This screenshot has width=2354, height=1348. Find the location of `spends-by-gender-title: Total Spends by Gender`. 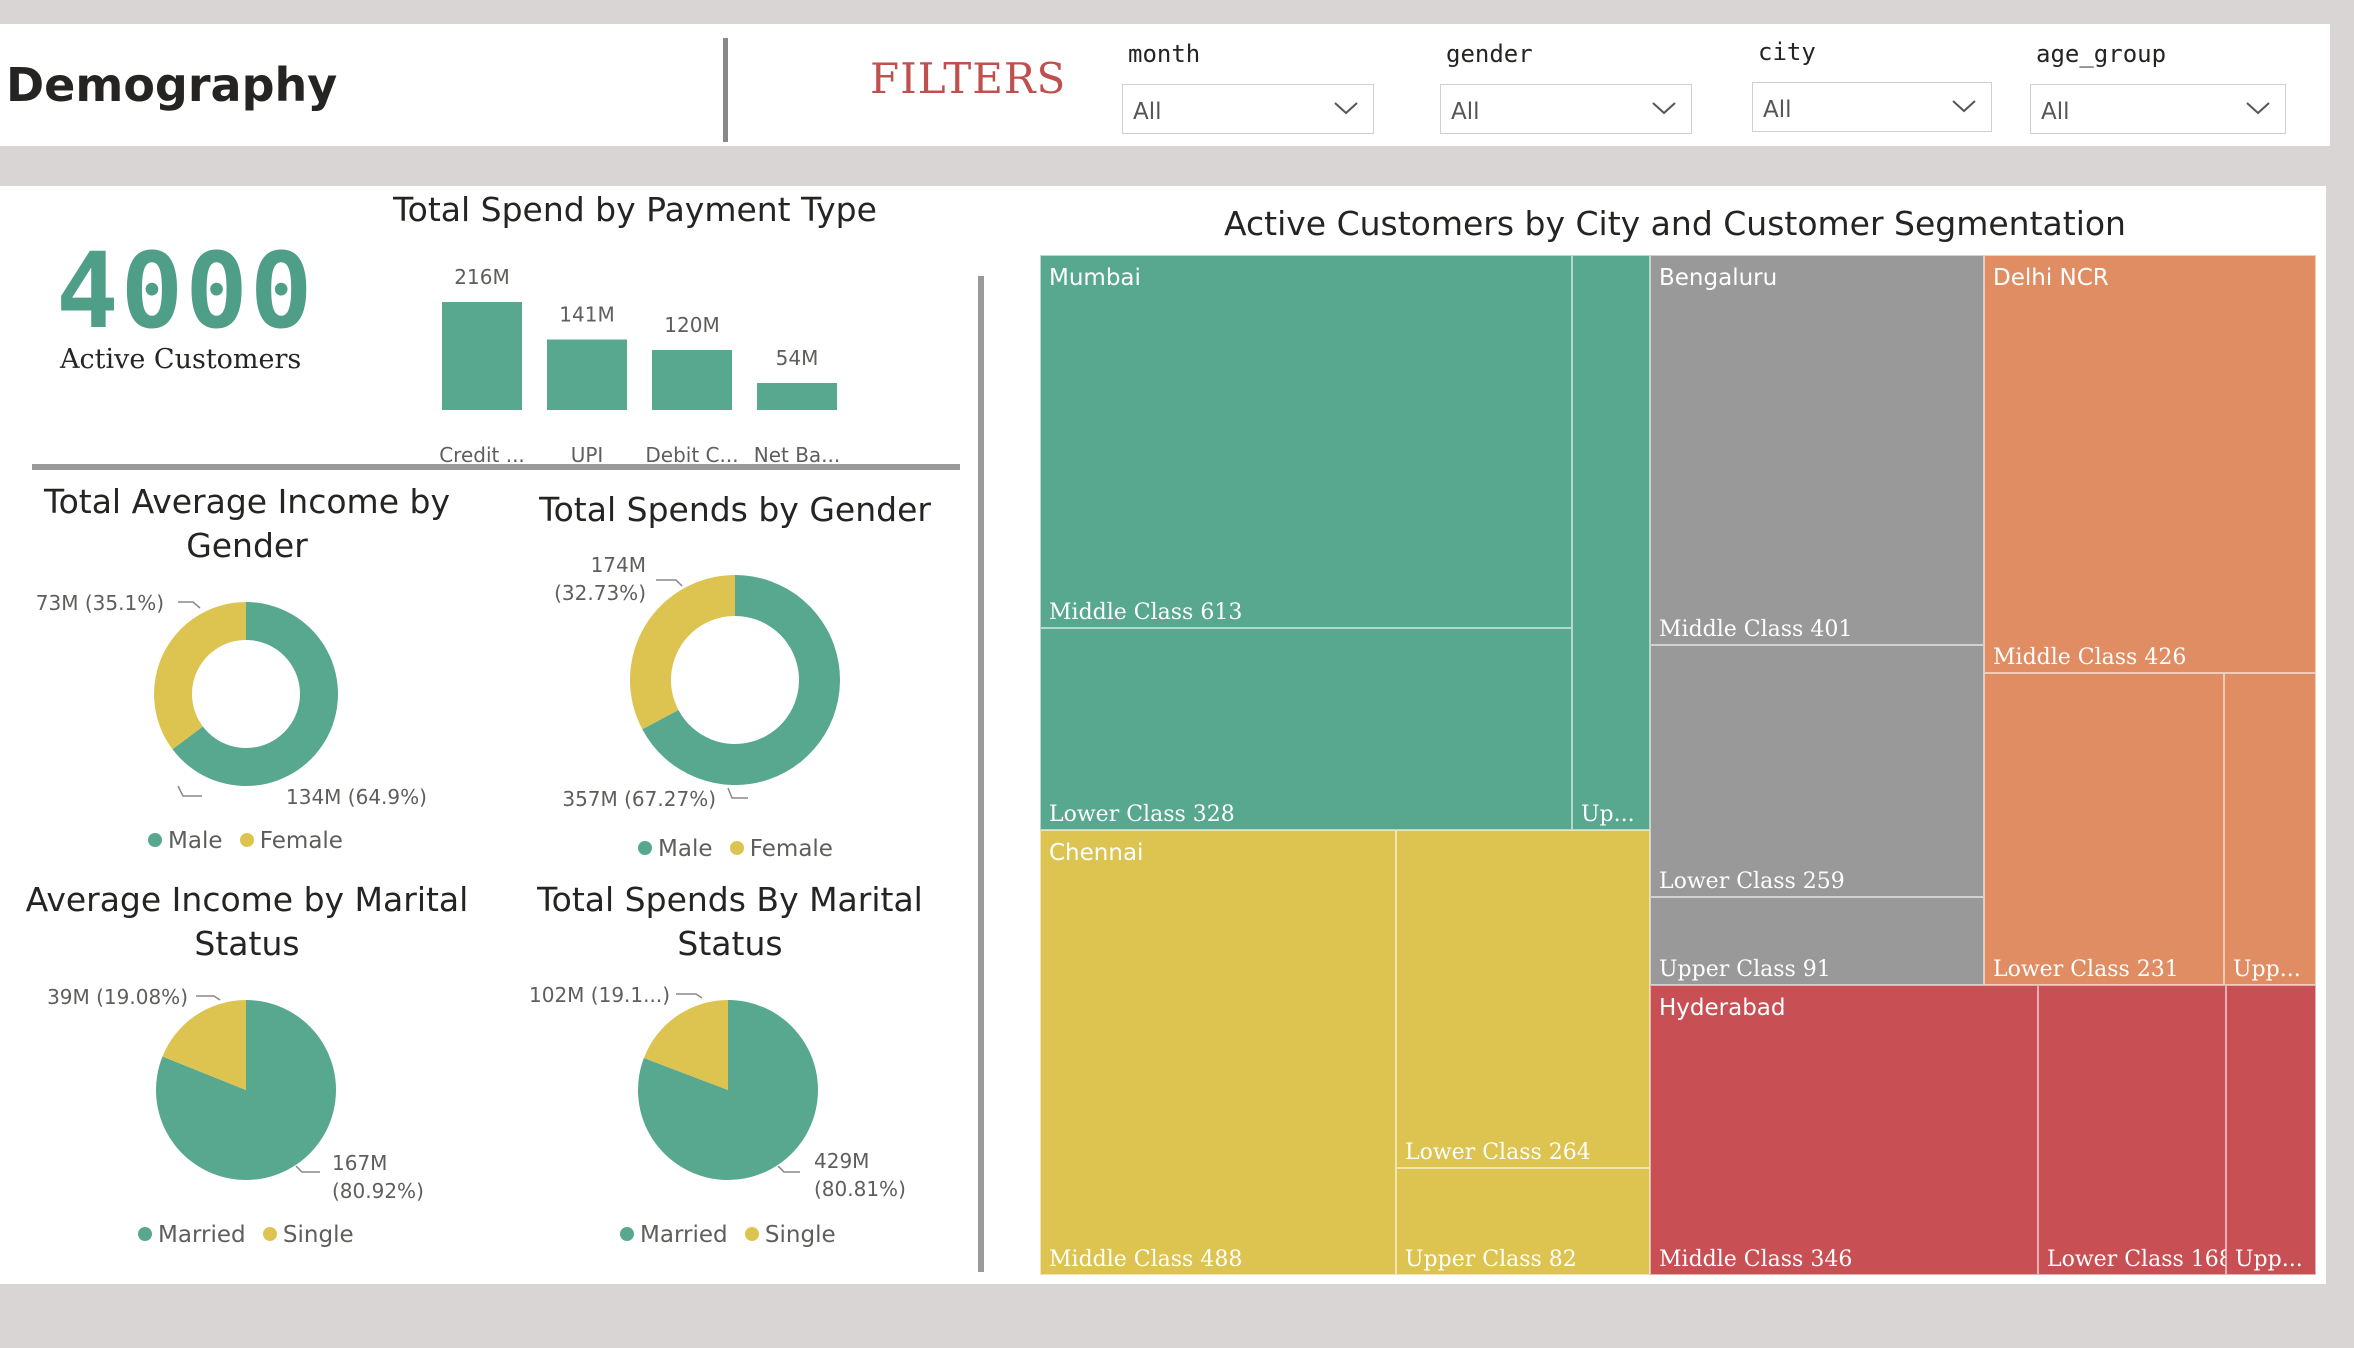

spends-by-gender-title: Total Spends by Gender is located at coordinates (735, 510).